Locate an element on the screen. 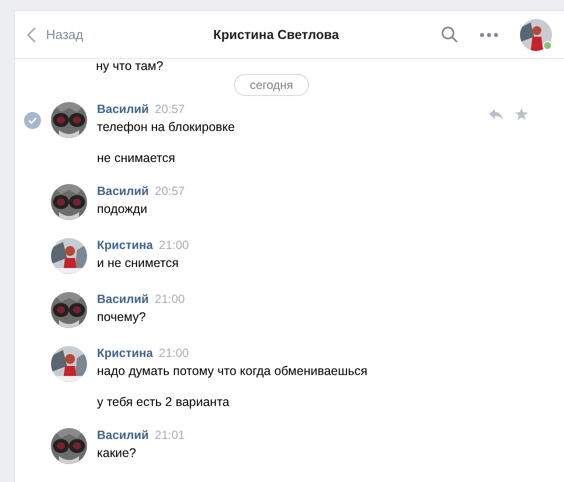  search-icon is located at coordinates (449, 34).